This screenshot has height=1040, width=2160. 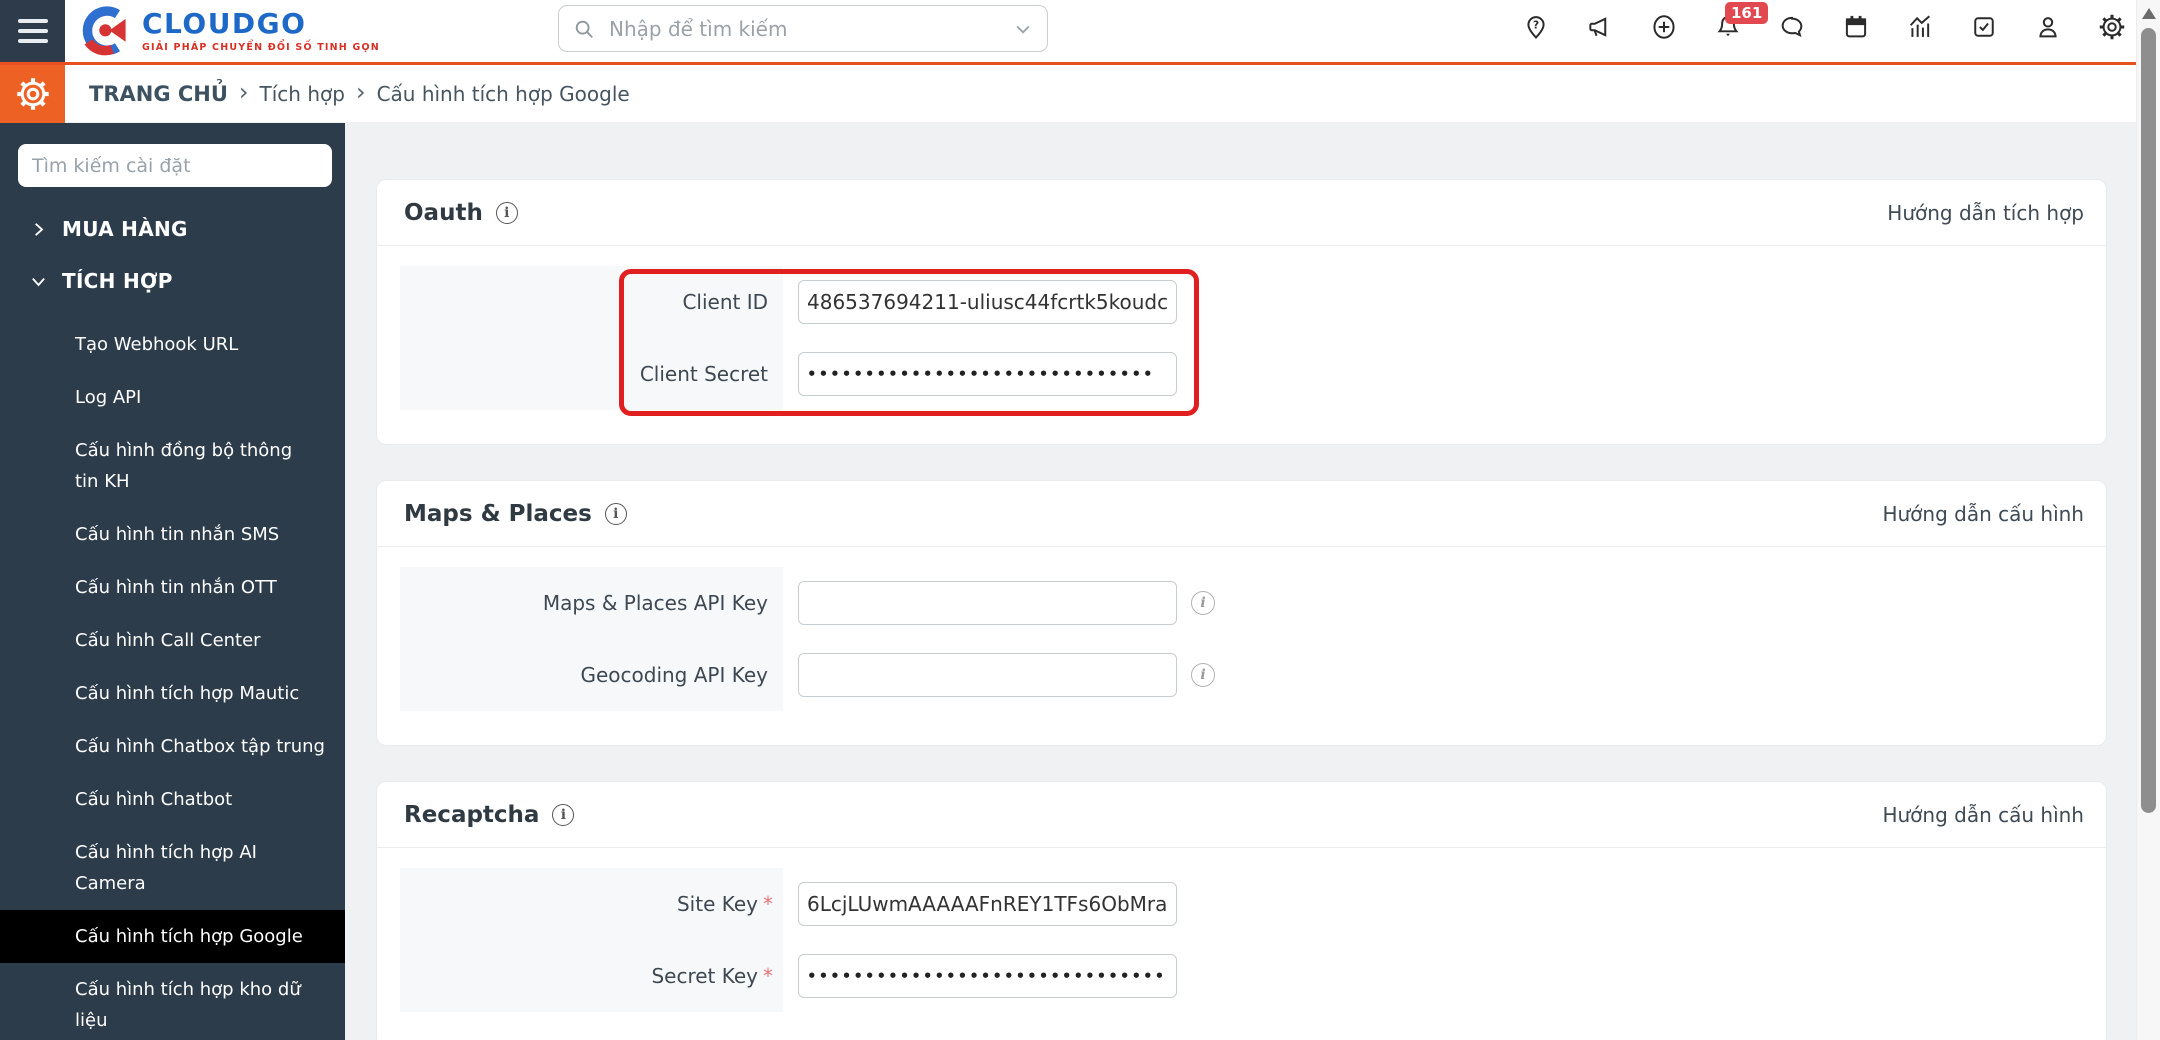 I want to click on location-help-icon: ?, so click(x=1536, y=27).